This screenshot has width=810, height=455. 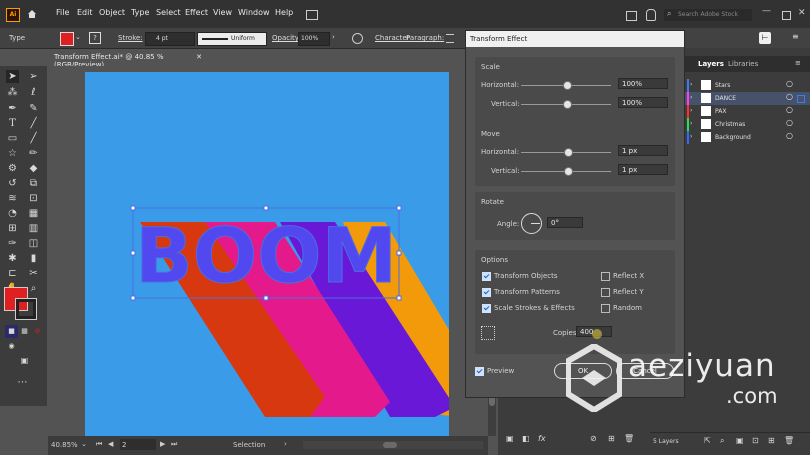 What do you see at coordinates (486, 292) in the screenshot?
I see `transform-patterns-checkbox` at bounding box center [486, 292].